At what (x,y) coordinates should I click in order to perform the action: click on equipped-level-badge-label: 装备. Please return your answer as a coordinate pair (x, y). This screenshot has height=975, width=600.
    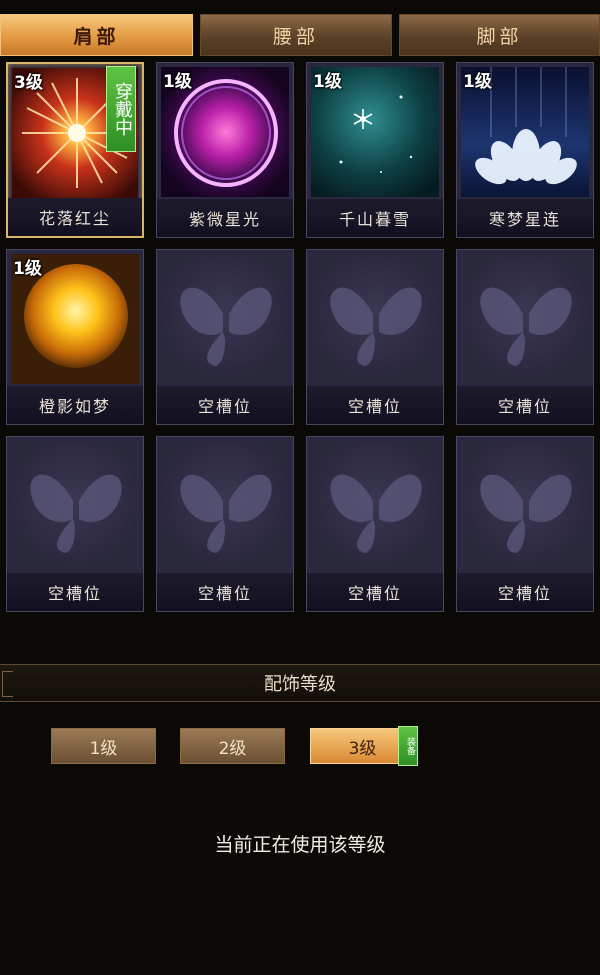
    Looking at the image, I should click on (410, 746).